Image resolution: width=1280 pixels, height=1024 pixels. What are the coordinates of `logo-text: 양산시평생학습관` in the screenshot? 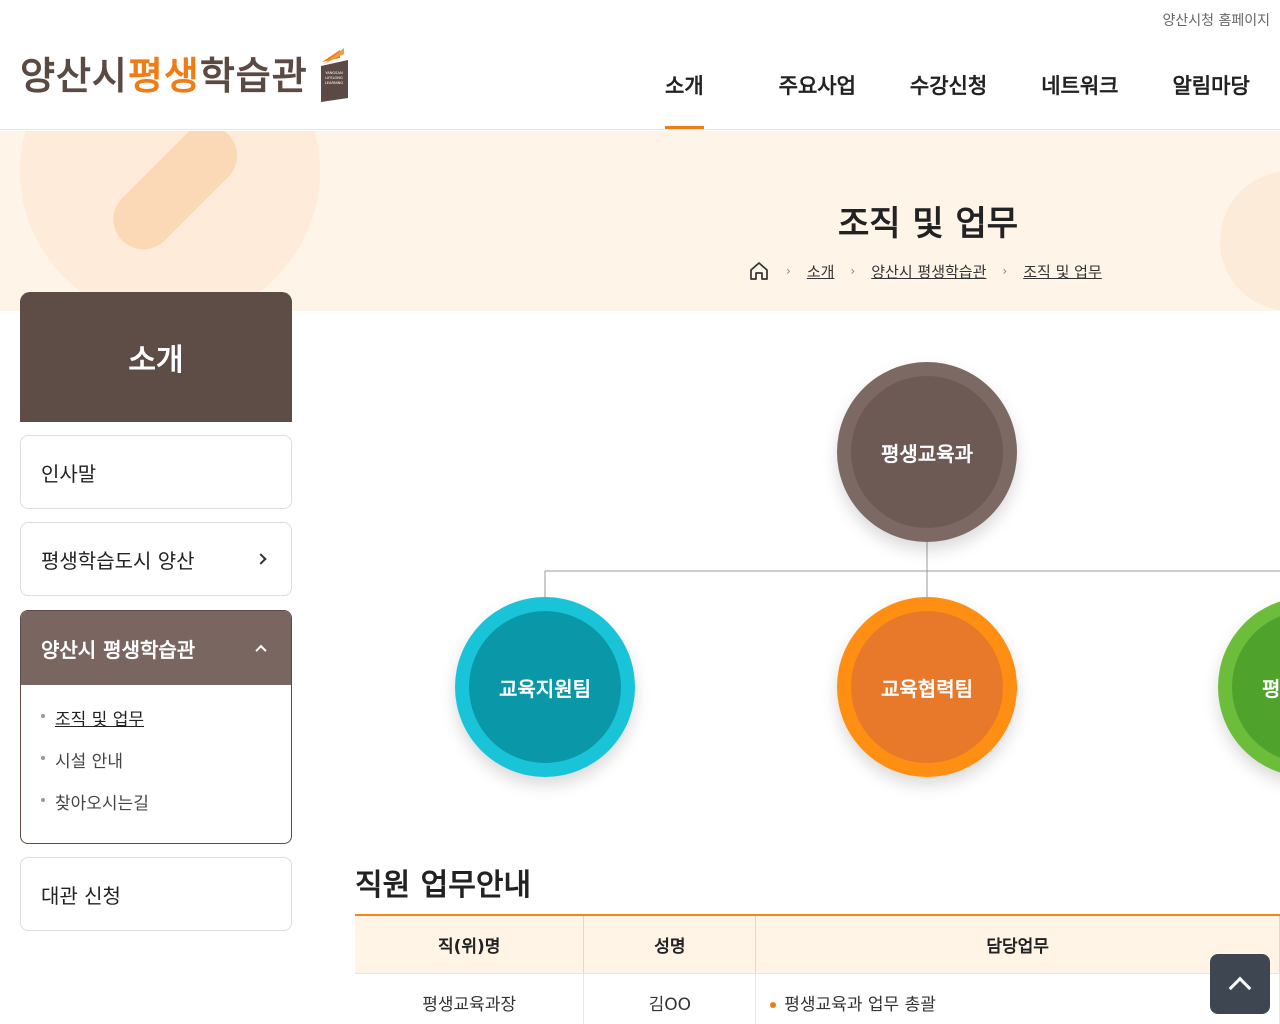 It's located at (164, 75).